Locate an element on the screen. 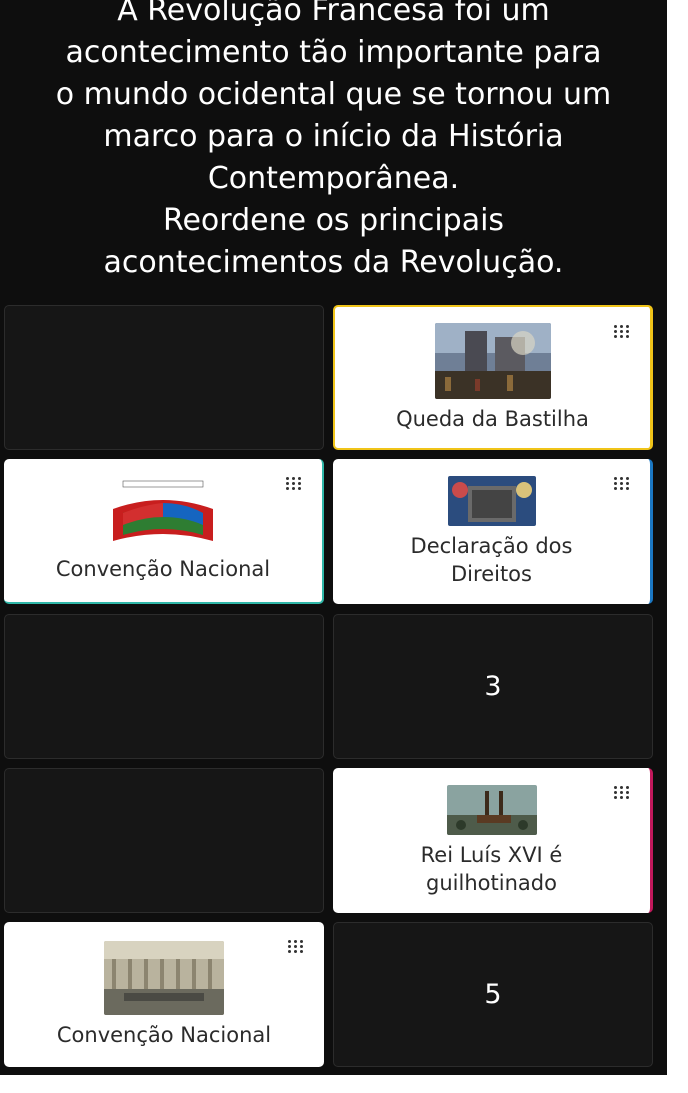 This screenshot has height=1093, width=688. bastille-painting-image is located at coordinates (492, 360).